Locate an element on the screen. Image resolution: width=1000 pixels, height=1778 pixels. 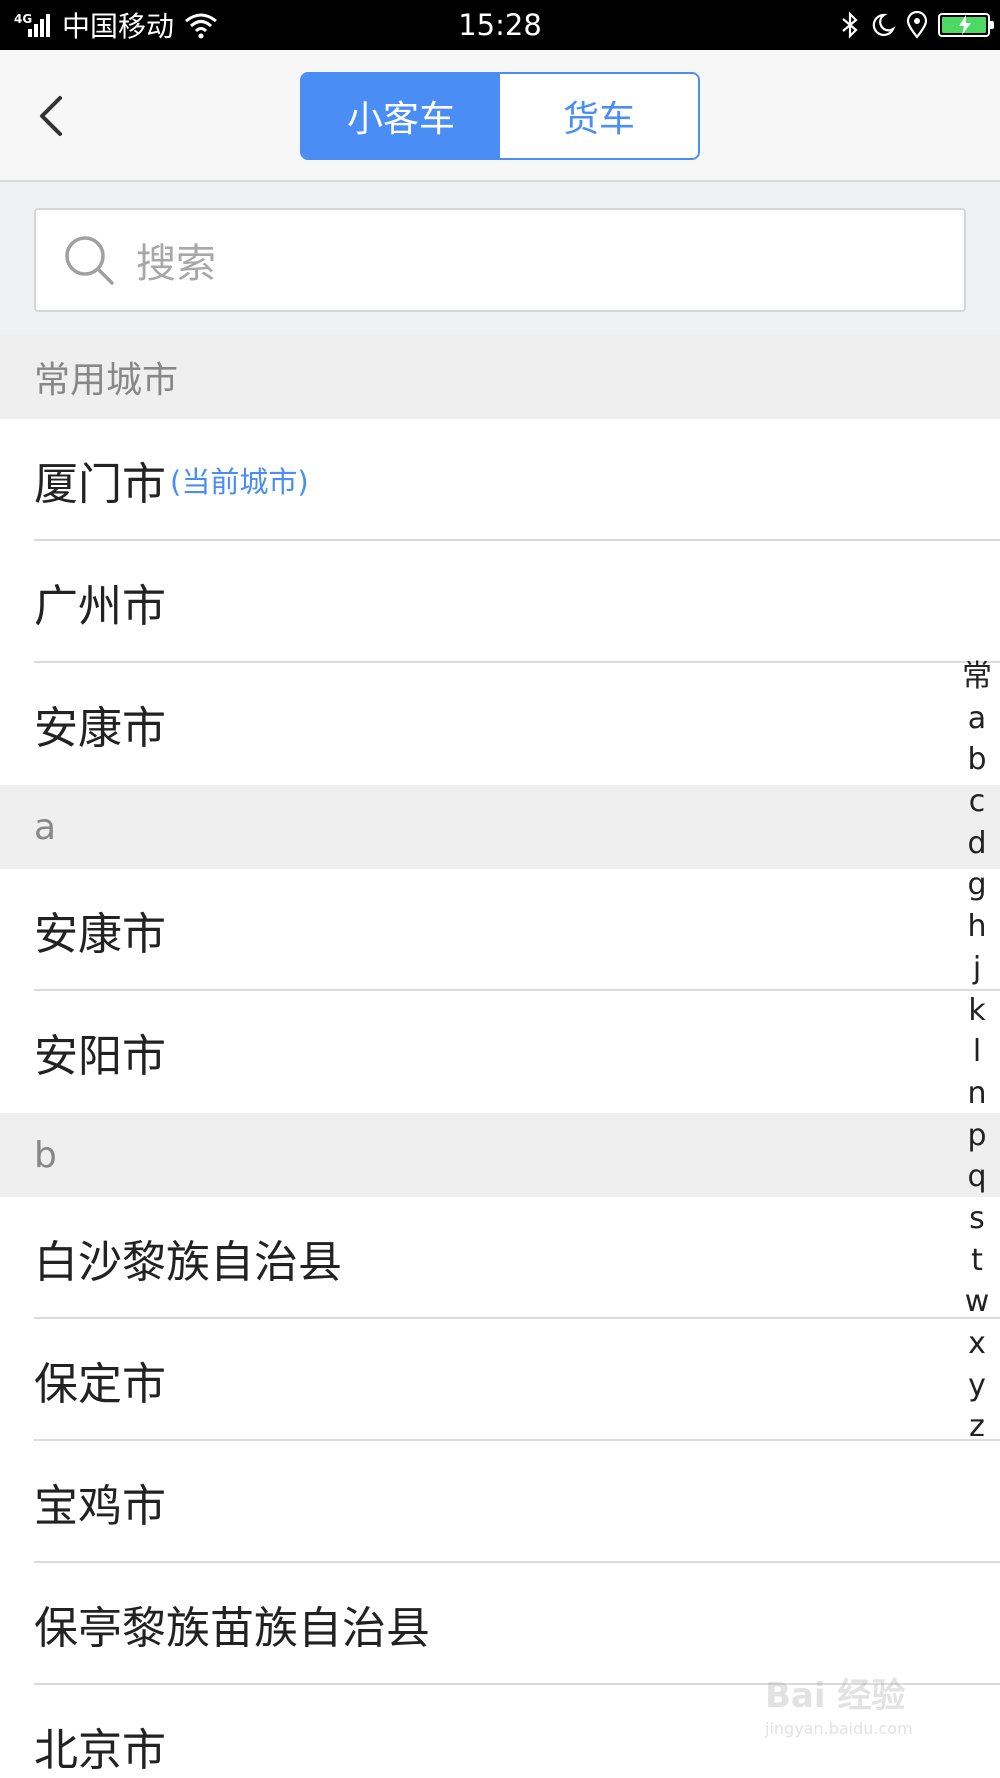
battery-icon is located at coordinates (966, 25).